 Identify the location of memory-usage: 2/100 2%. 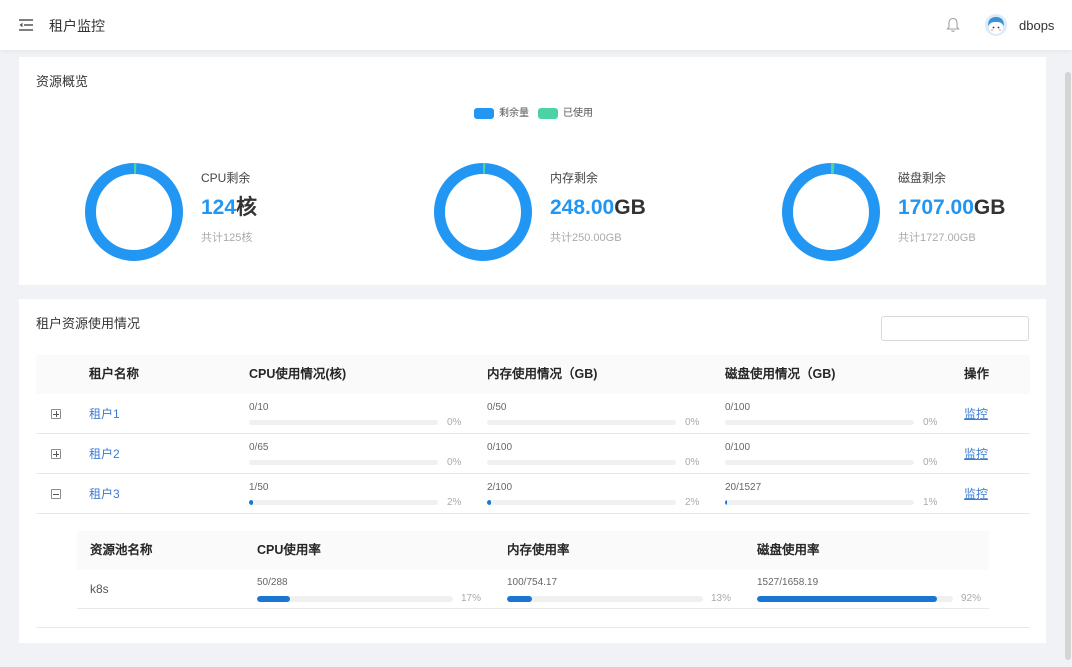
(602, 494).